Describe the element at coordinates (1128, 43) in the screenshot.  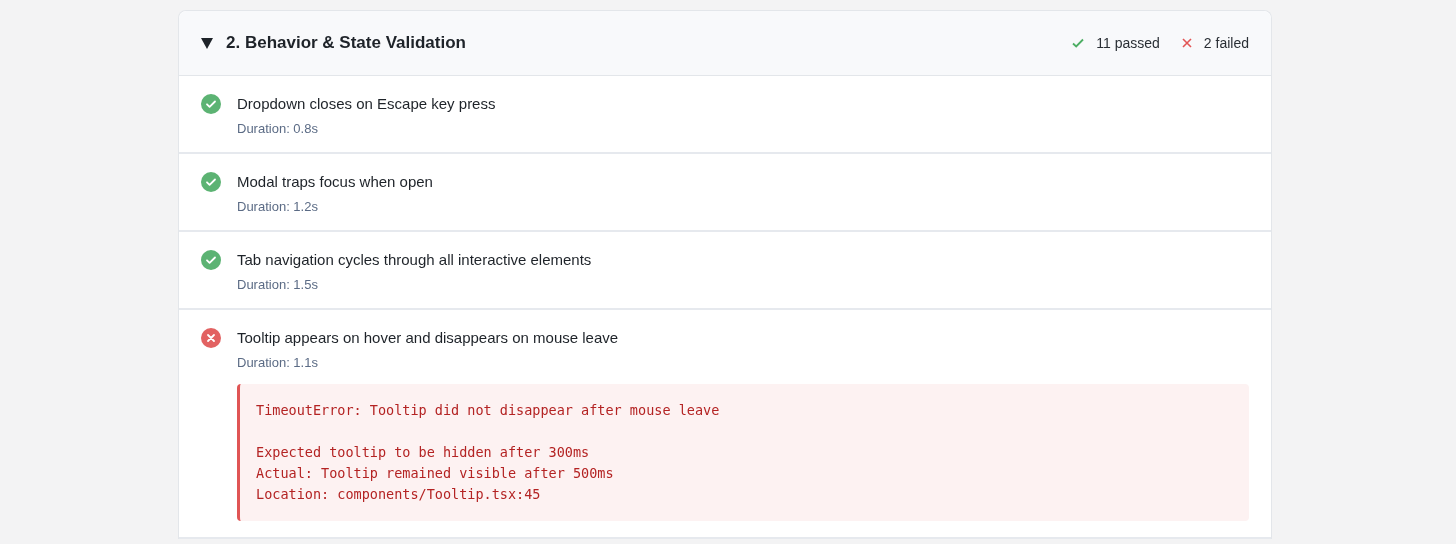
I see `summary-count: 11 passed` at that location.